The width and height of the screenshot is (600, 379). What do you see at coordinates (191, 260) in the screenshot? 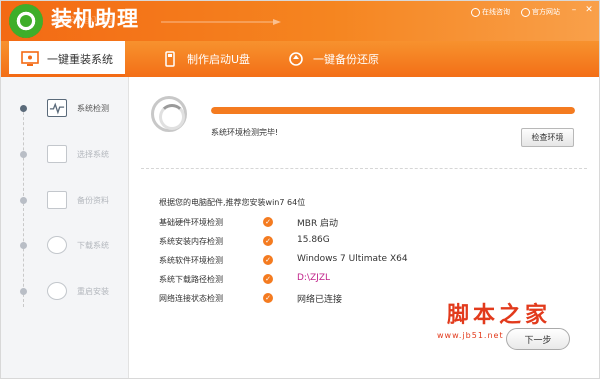
I see `check-label: 系统软件环境检测` at bounding box center [191, 260].